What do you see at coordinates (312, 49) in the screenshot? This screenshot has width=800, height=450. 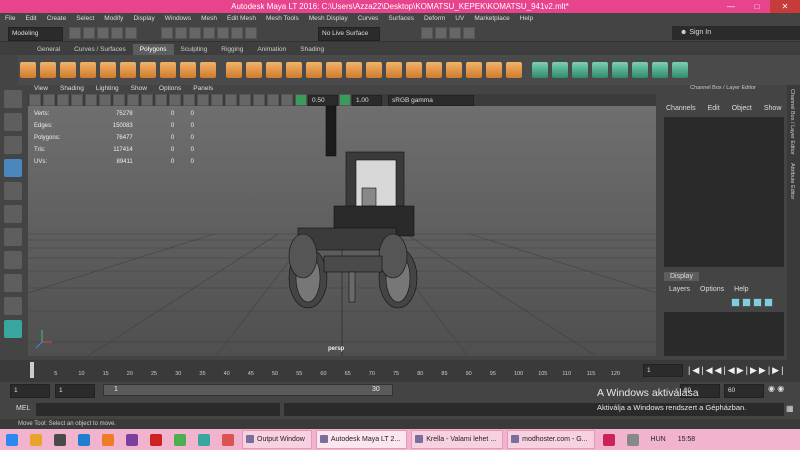 I see `tab-shading: Shading` at bounding box center [312, 49].